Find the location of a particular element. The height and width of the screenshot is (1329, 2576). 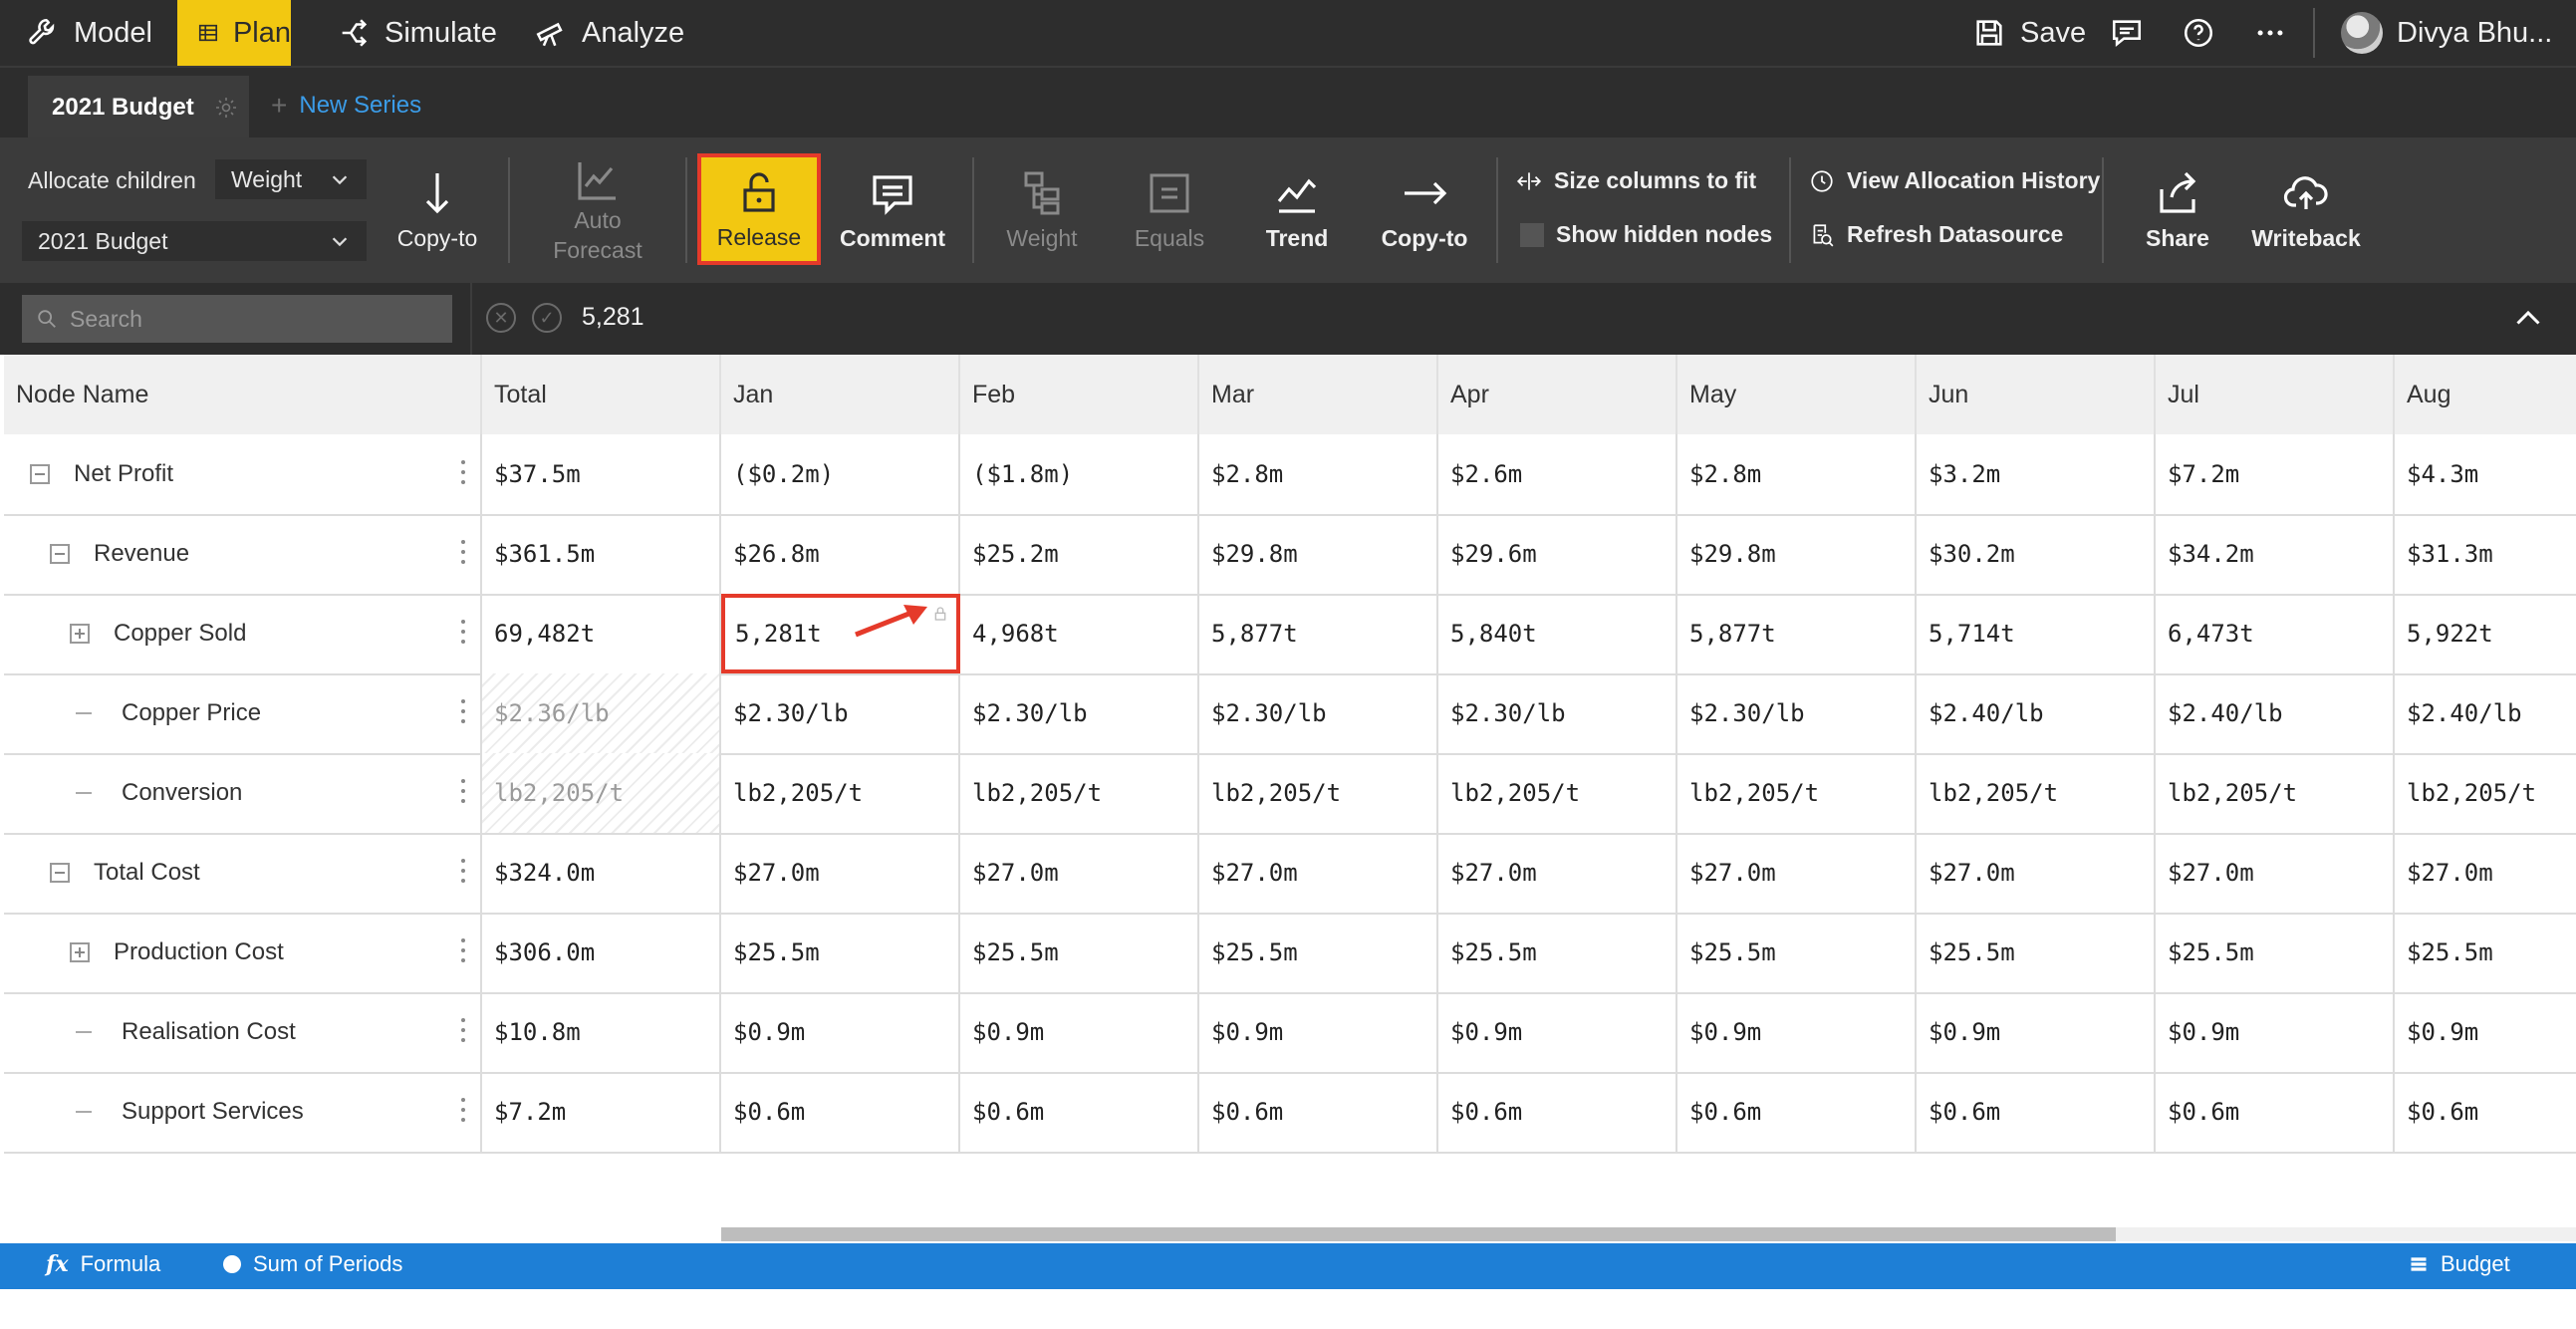

node-name-cell: Production Cost is located at coordinates (243, 952).